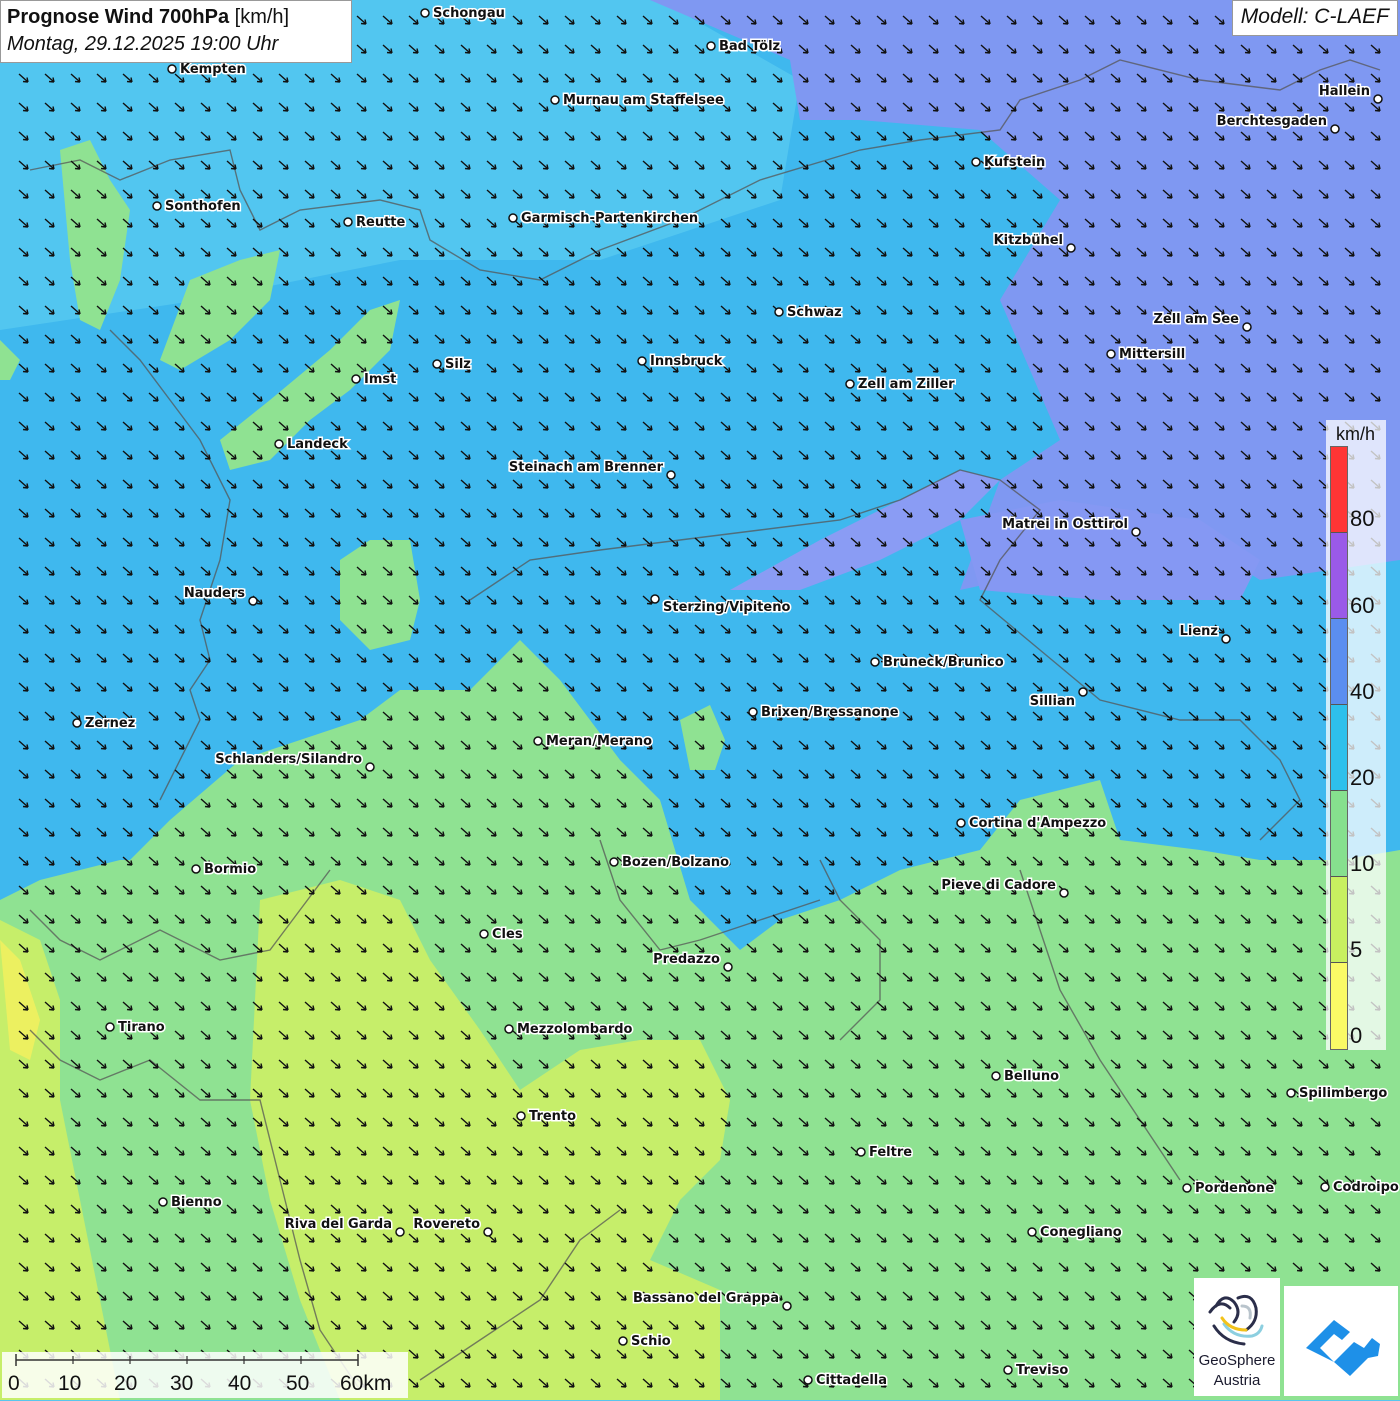  I want to click on city-label: Tirano, so click(141, 1027).